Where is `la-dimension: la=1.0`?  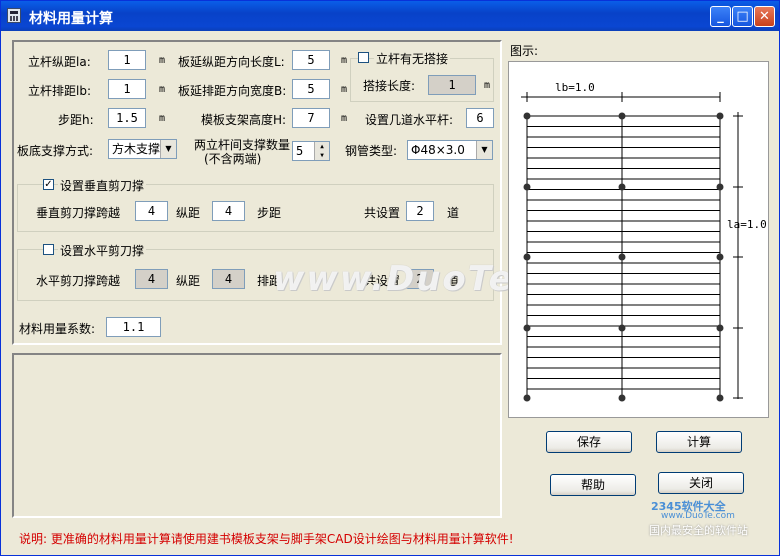
la-dimension: la=1.0 is located at coordinates (747, 224).